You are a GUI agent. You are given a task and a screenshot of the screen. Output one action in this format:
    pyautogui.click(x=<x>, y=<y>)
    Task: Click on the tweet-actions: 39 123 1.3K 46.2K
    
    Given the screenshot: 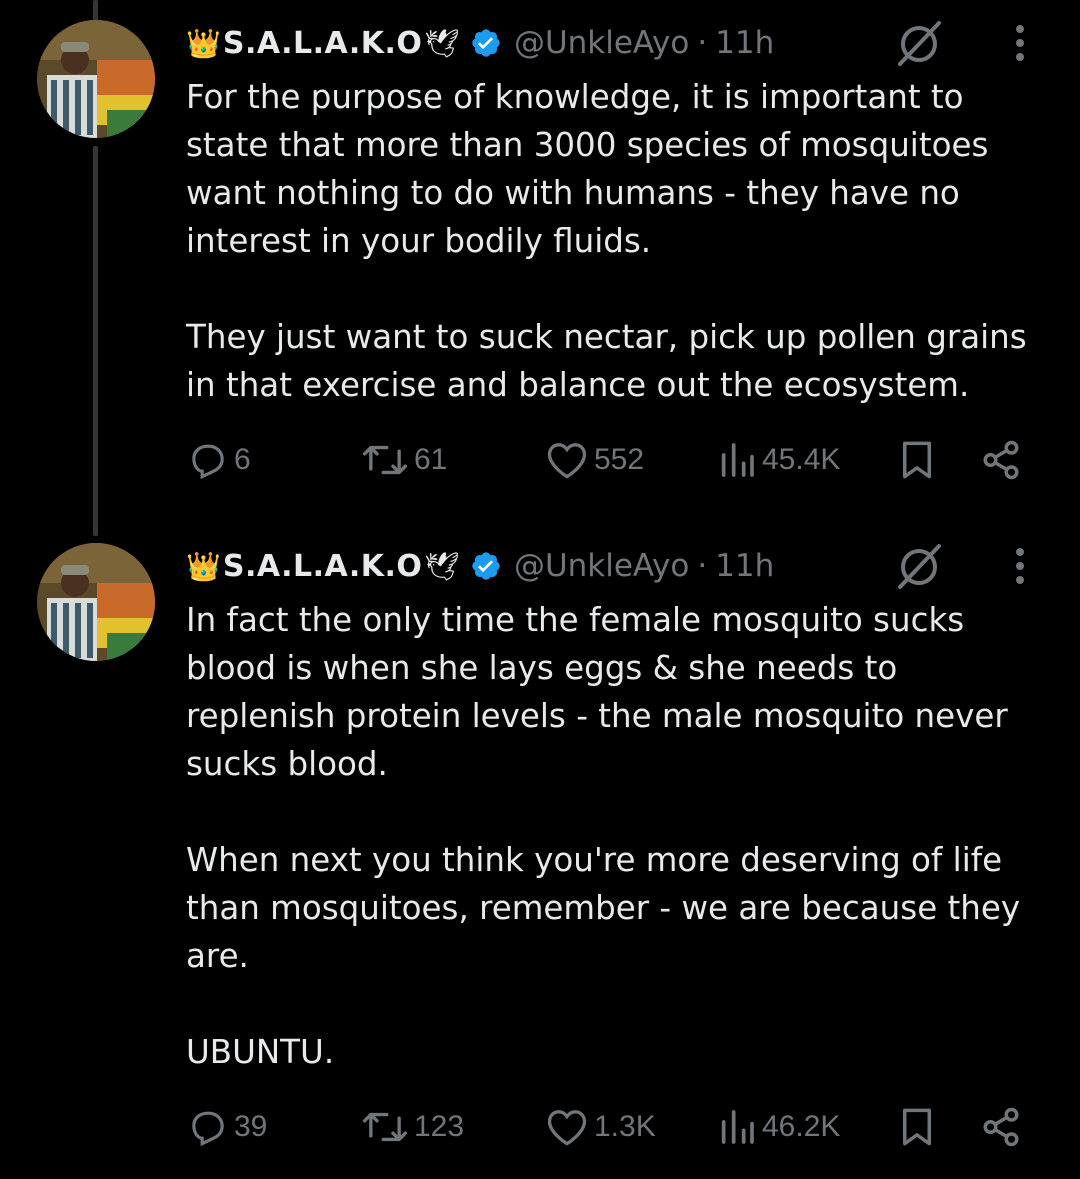 What is the action you would take?
    pyautogui.click(x=606, y=1127)
    